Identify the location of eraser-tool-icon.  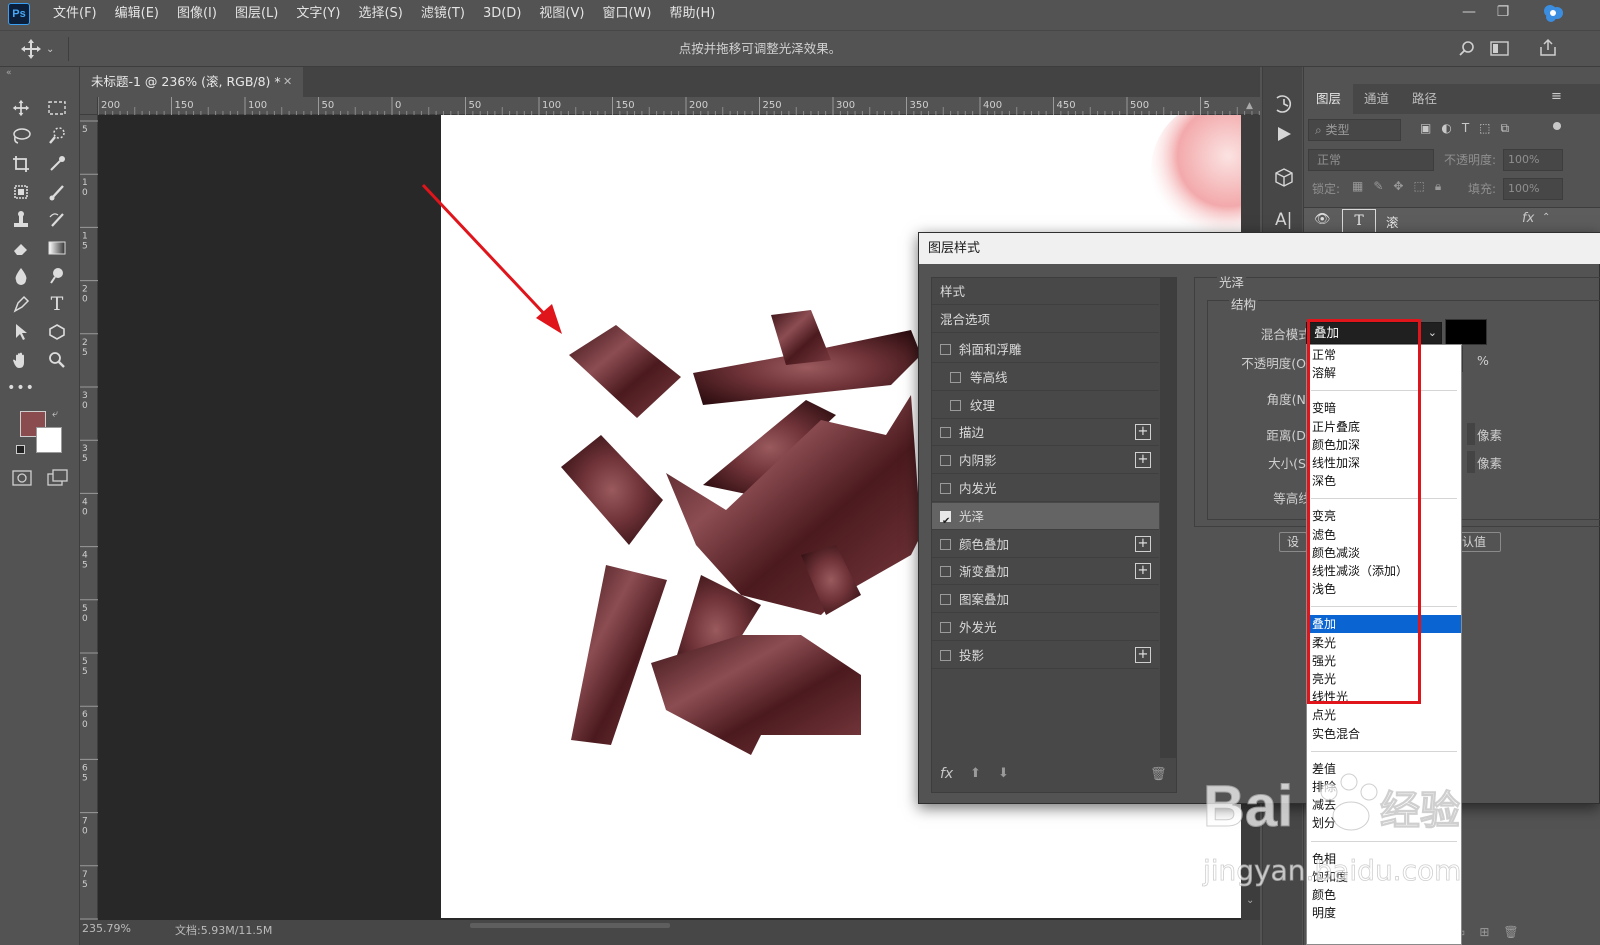
(21, 248).